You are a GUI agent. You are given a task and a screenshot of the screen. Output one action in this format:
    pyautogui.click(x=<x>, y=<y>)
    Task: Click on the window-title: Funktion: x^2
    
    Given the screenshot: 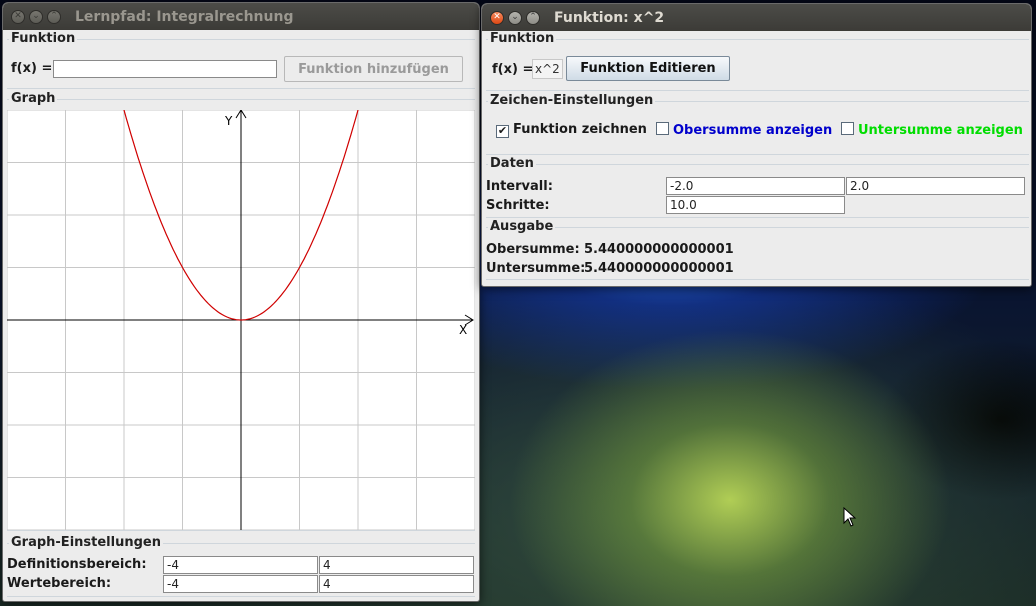 What is the action you would take?
    pyautogui.click(x=609, y=17)
    